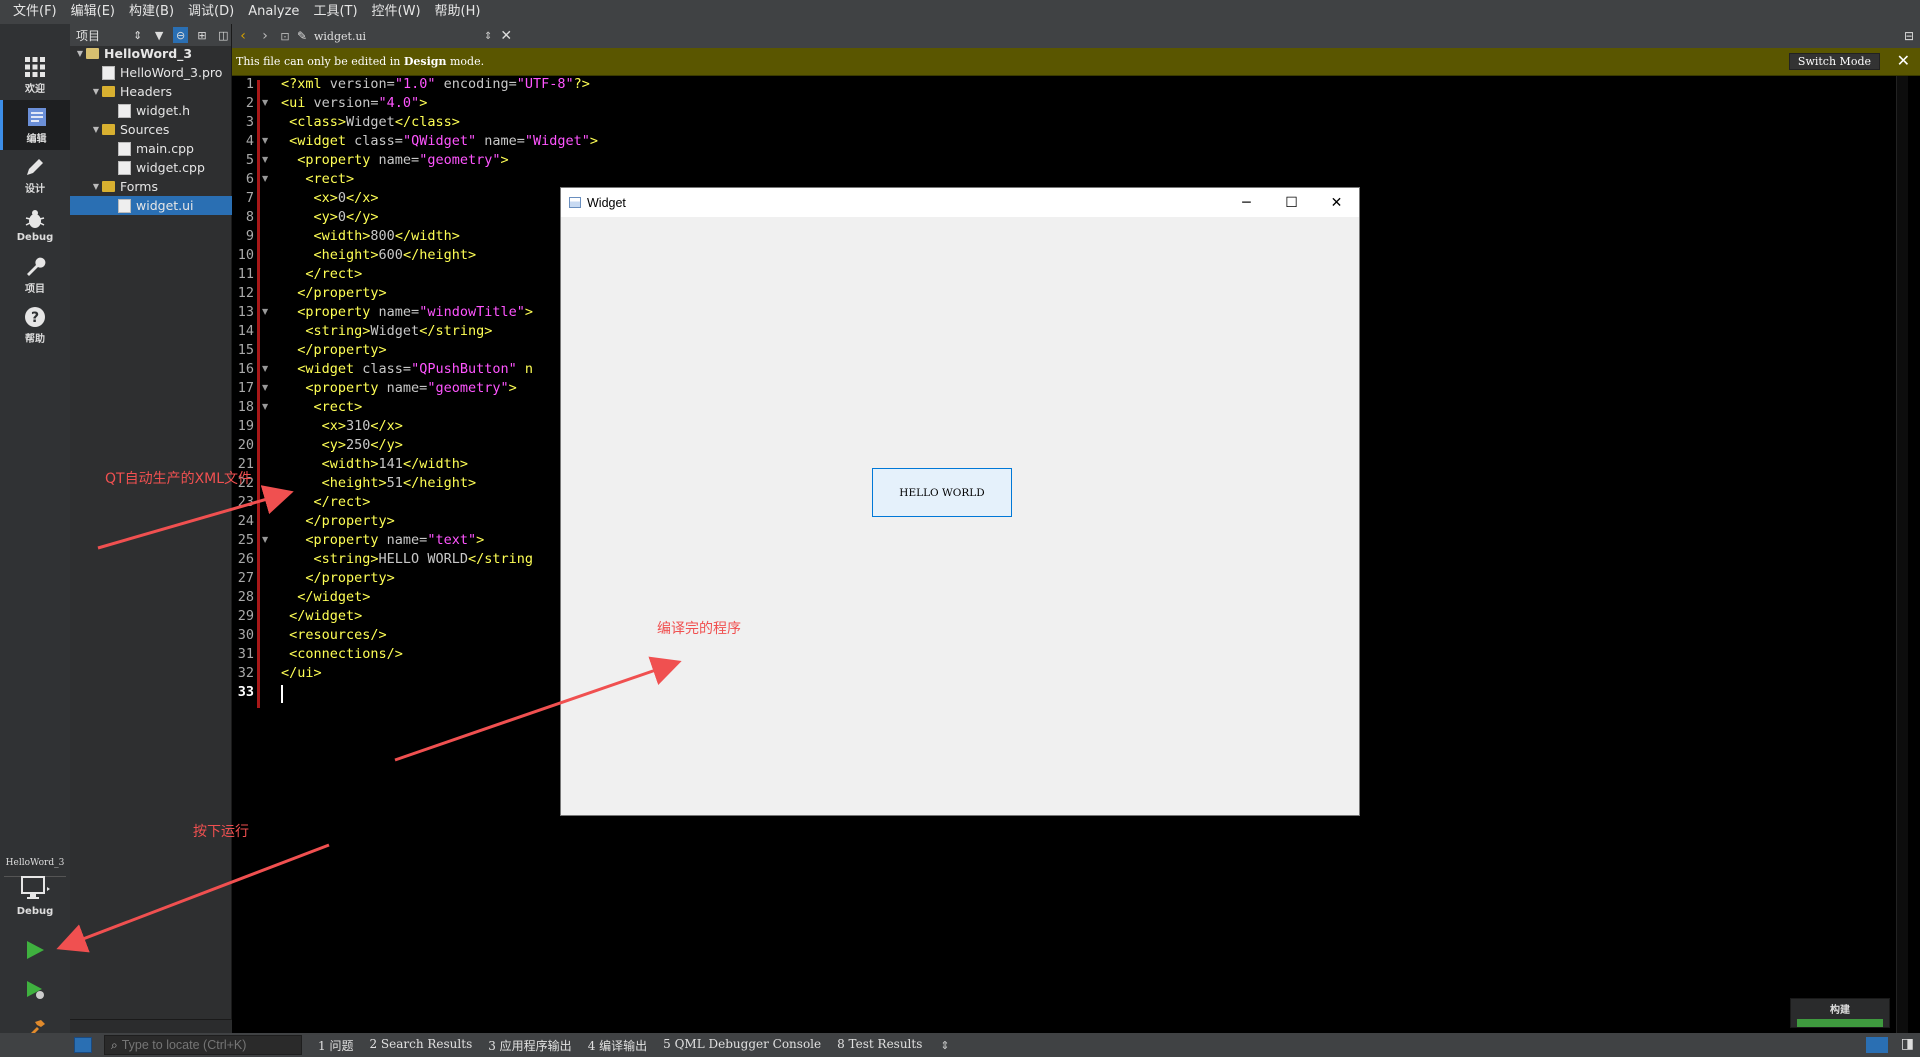 The image size is (1920, 1057). Describe the element at coordinates (529, 1045) in the screenshot. I see `output-tab: 3 应用程序输出` at that location.